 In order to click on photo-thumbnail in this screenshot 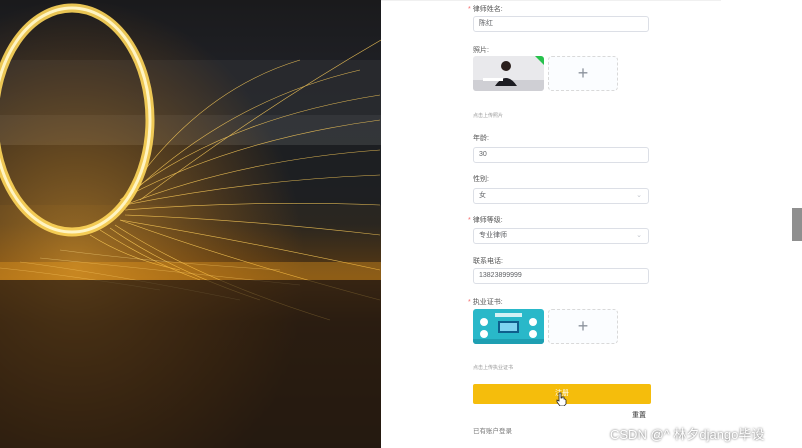, I will do `click(508, 73)`.